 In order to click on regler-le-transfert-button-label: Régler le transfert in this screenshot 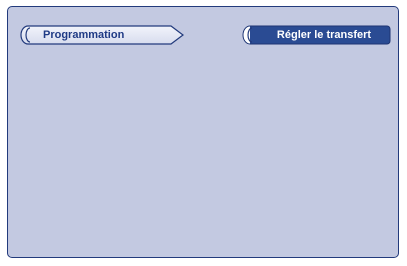, I will do `click(324, 35)`.